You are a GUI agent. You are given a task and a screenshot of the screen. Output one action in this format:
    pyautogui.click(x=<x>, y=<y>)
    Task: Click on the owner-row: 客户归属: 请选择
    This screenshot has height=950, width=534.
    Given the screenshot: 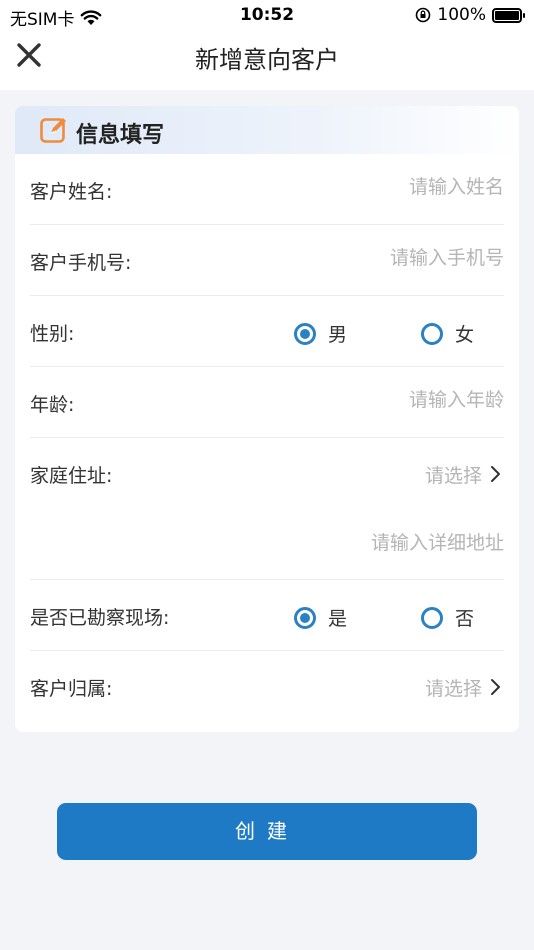 What is the action you would take?
    pyautogui.click(x=267, y=686)
    